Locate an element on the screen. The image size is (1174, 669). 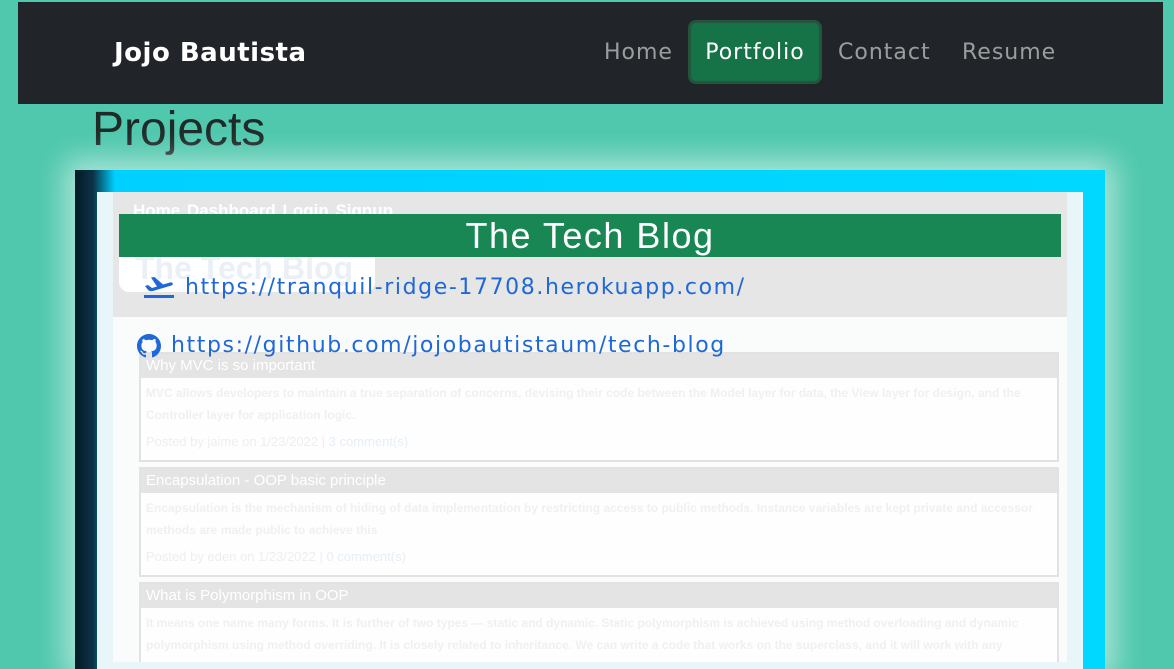
preview-post-author: Posted by eden on 1/23/2022 | is located at coordinates (236, 556).